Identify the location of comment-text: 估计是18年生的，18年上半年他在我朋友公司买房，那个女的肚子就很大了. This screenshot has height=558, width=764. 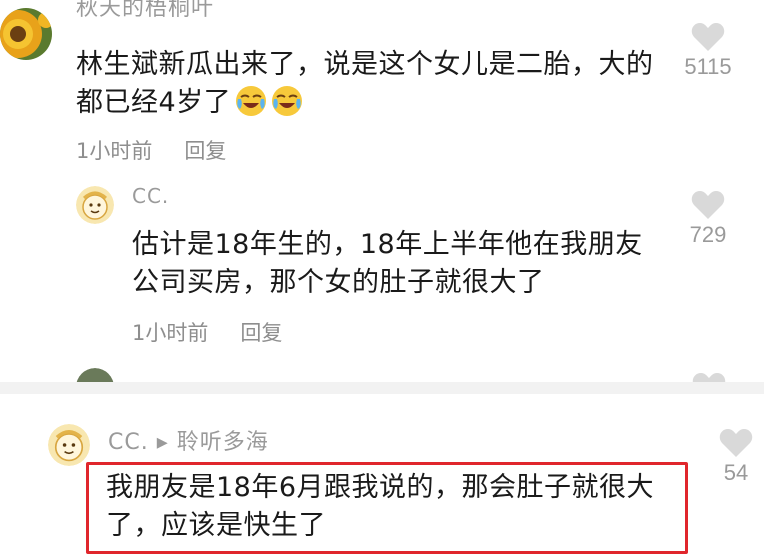
(387, 263).